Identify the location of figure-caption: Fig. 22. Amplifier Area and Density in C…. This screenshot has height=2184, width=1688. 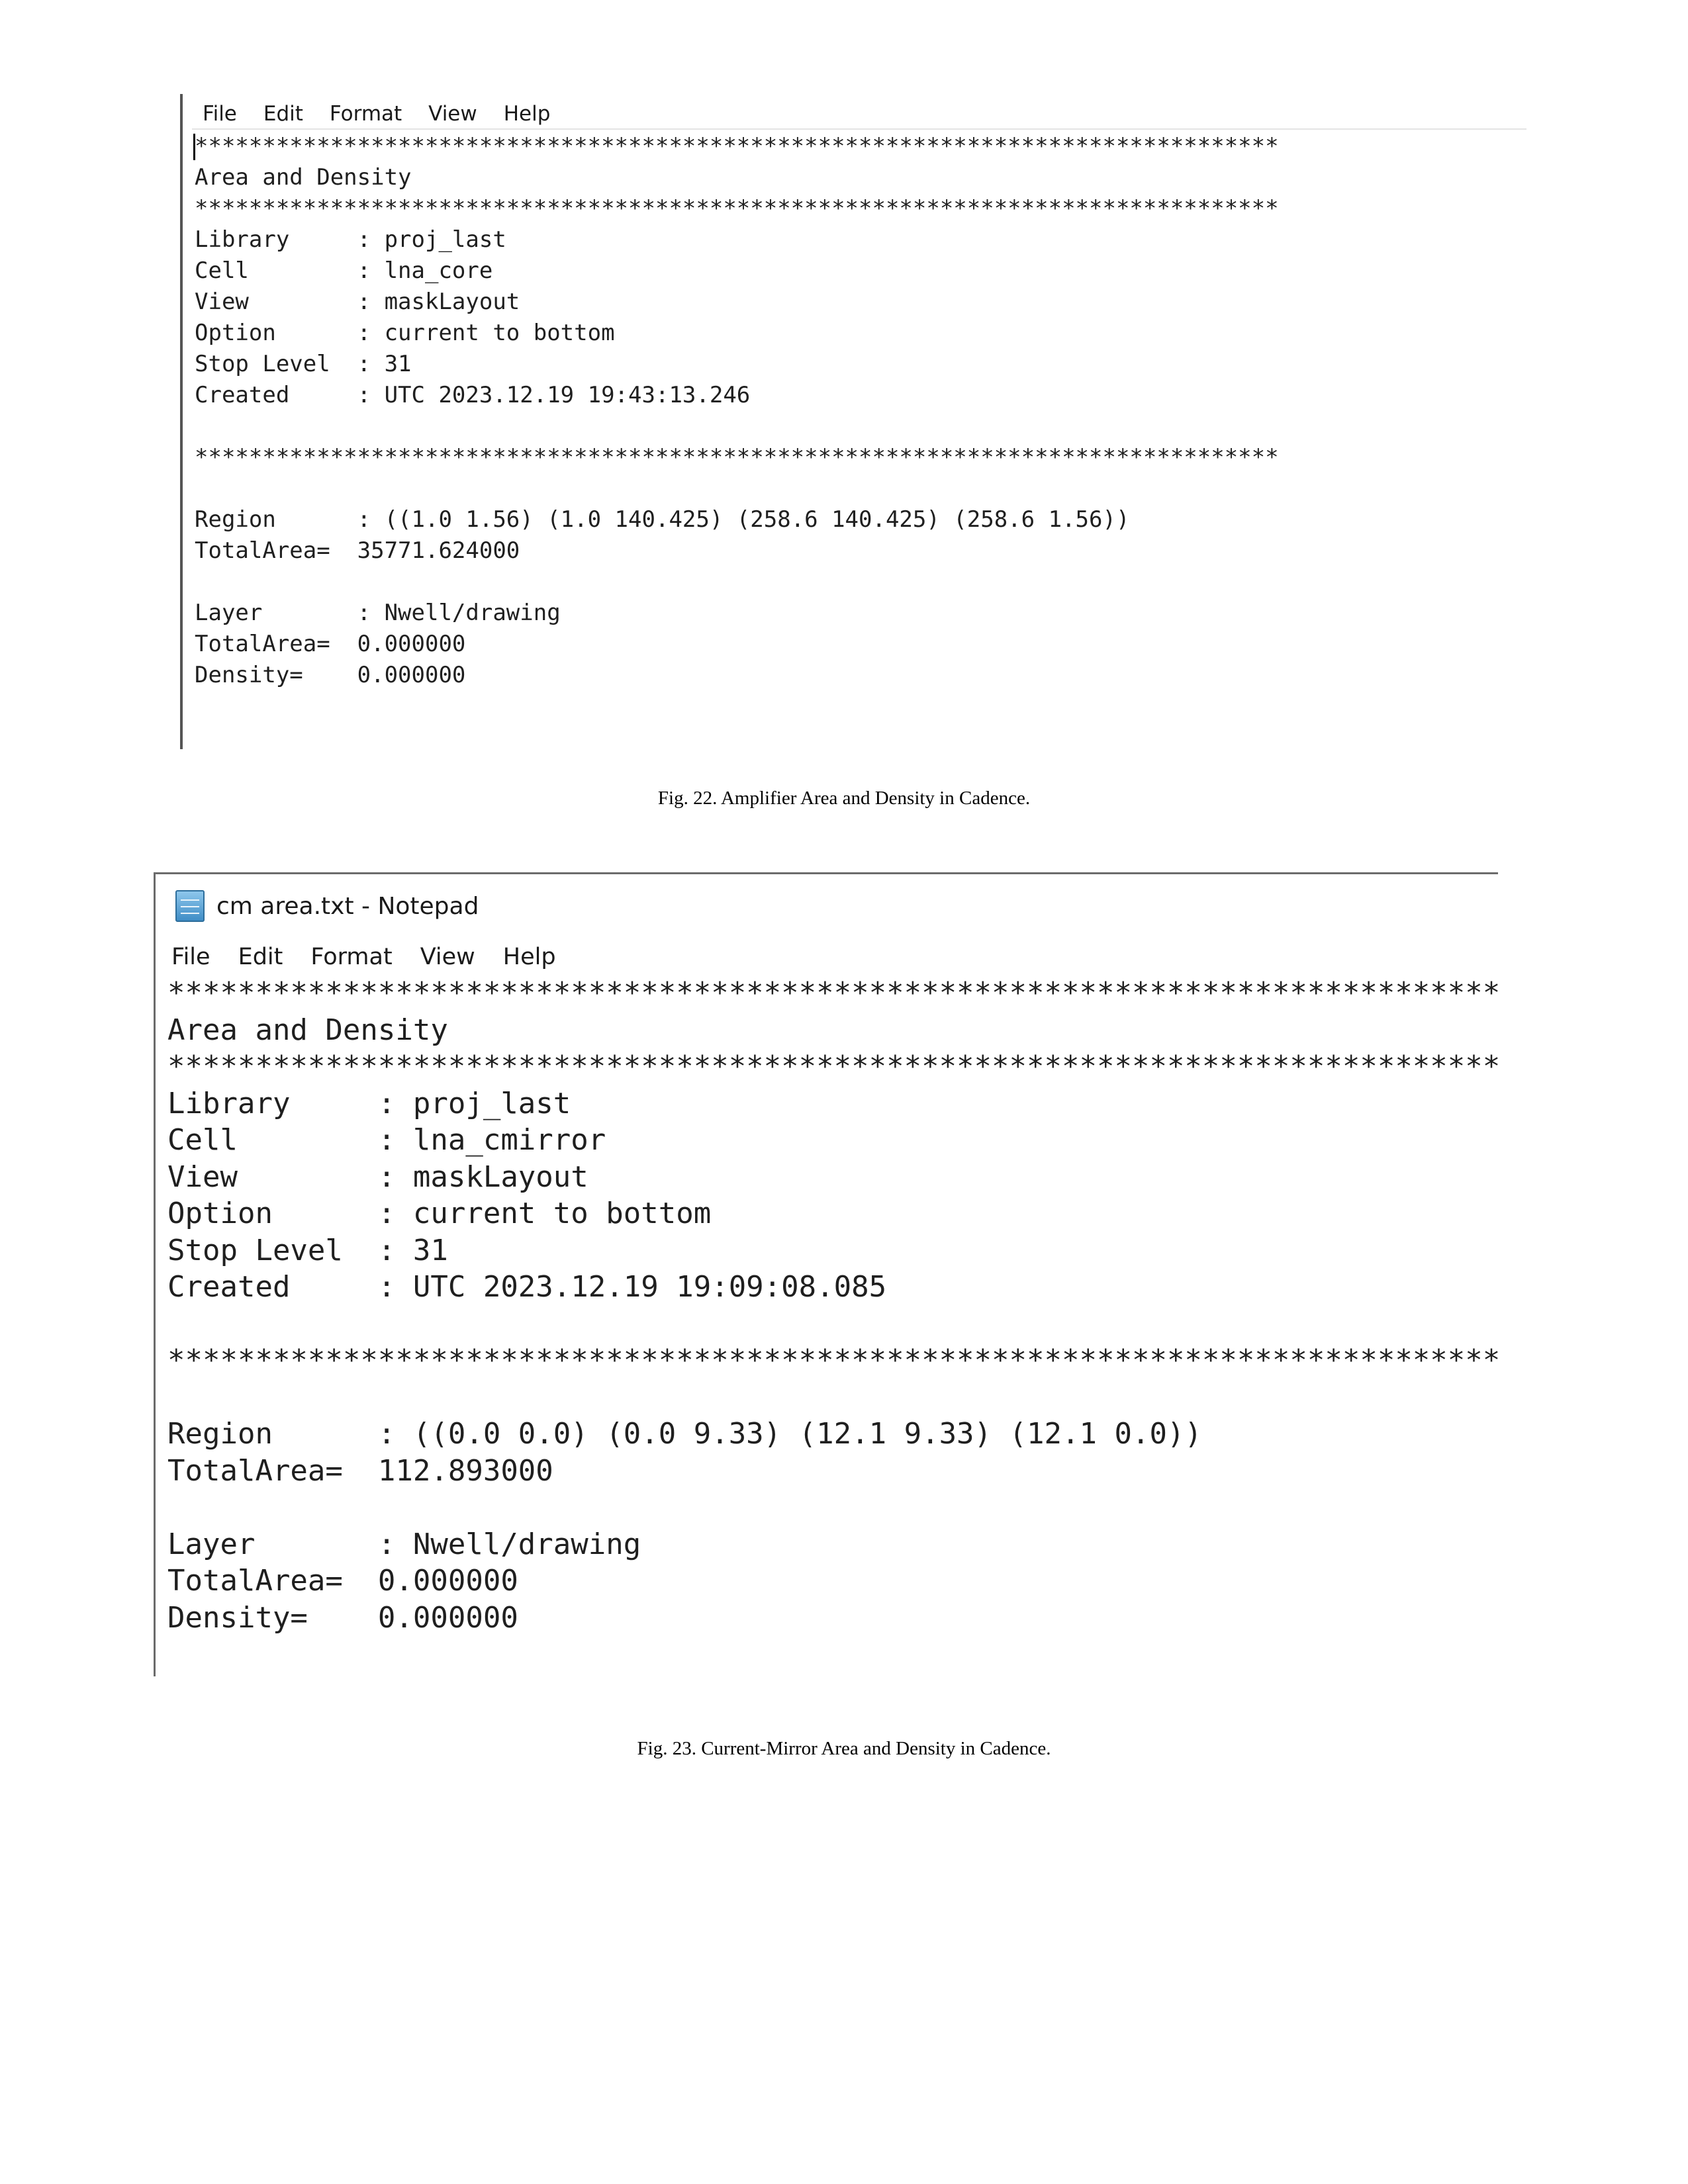
(844, 798).